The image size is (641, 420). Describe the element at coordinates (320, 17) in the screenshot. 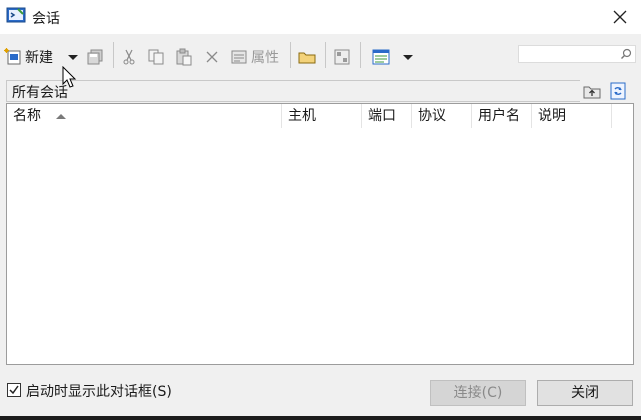

I see `title-bar: 会话` at that location.